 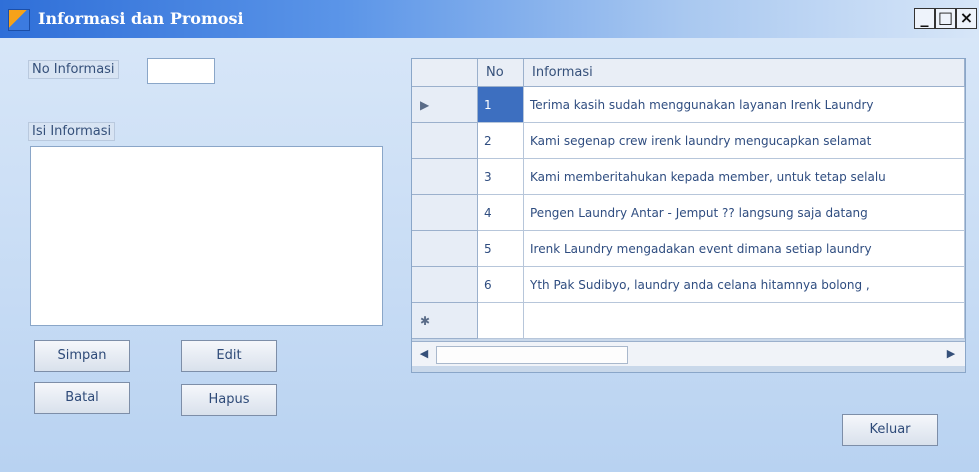 I want to click on grid-corner-header, so click(x=445, y=73).